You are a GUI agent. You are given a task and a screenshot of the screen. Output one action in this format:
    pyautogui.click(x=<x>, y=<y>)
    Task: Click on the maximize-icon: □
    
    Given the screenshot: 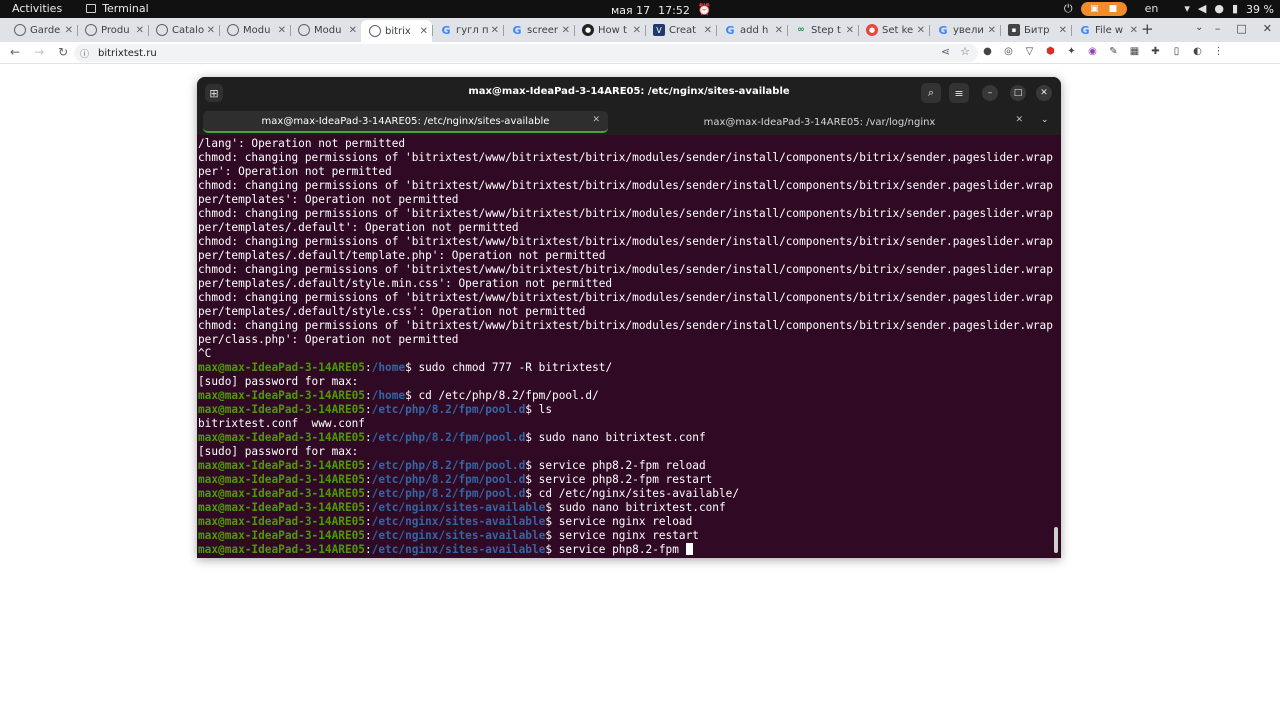 What is the action you would take?
    pyautogui.click(x=1241, y=28)
    